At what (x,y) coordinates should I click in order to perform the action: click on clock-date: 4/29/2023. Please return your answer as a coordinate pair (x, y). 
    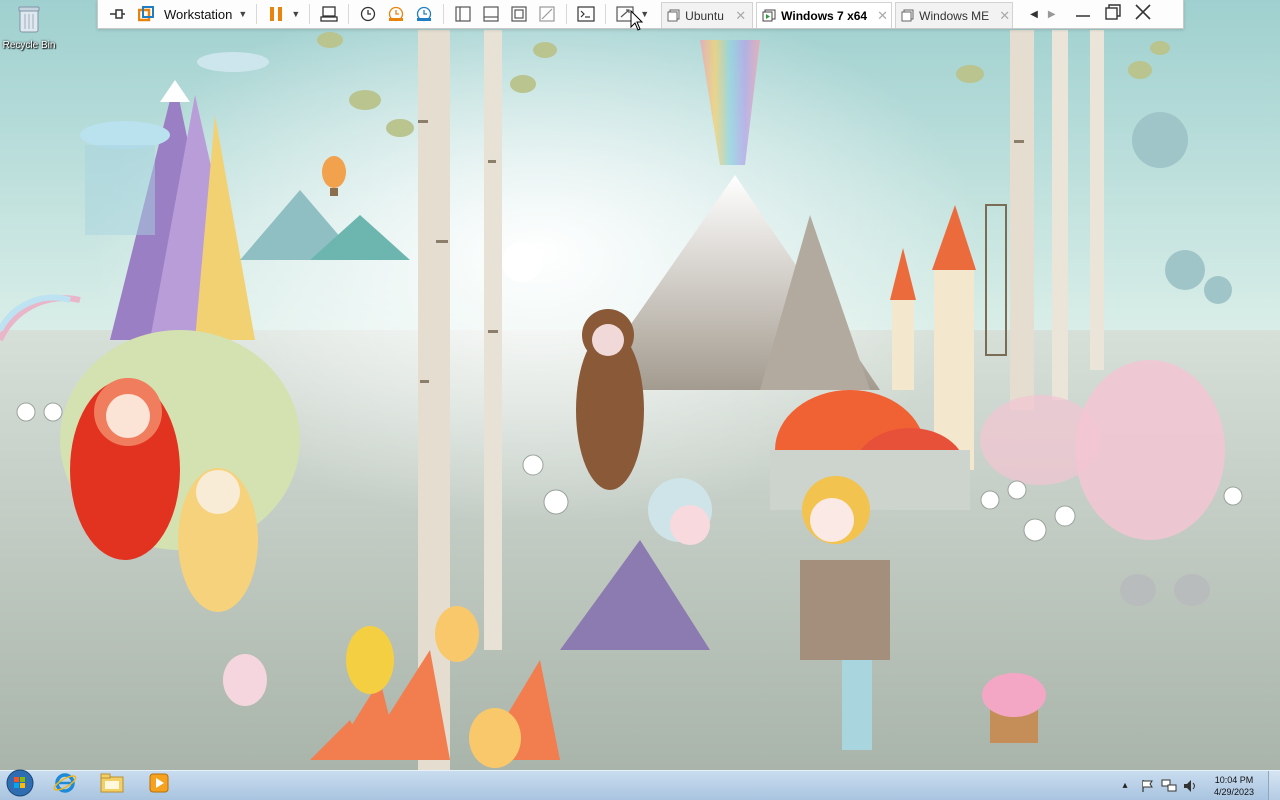
    Looking at the image, I should click on (1234, 791).